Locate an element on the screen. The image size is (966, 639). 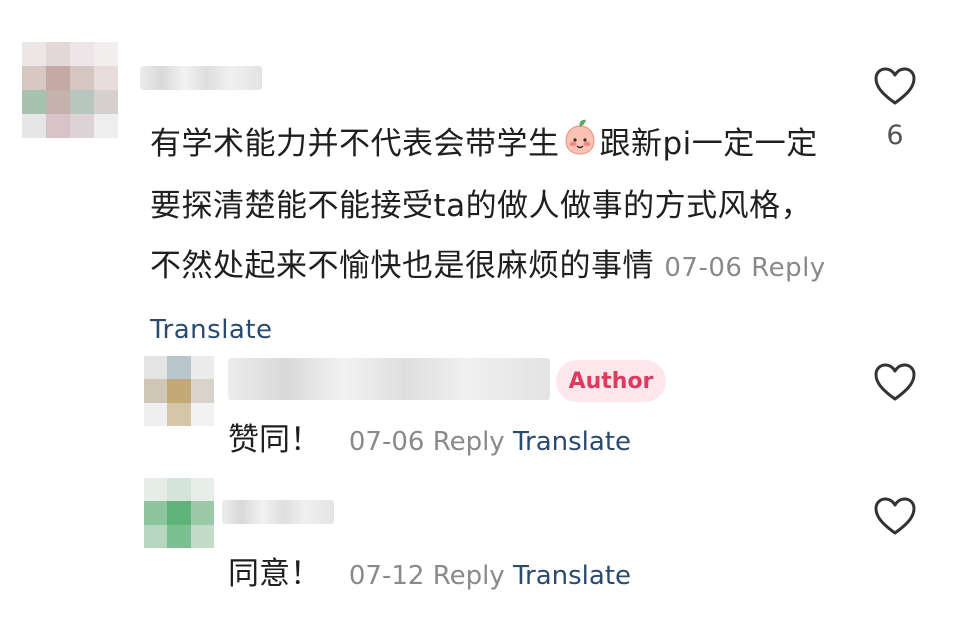
reply-text: 赞同！ is located at coordinates (274, 440).